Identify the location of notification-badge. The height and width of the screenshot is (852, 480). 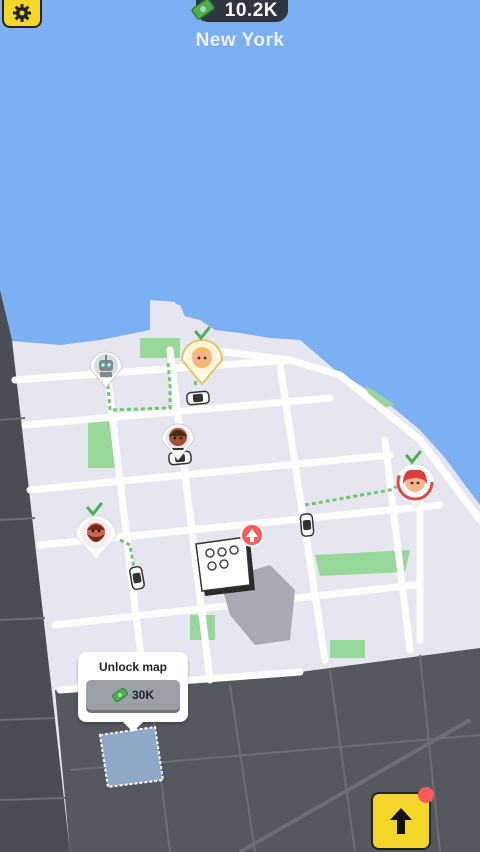
(426, 795).